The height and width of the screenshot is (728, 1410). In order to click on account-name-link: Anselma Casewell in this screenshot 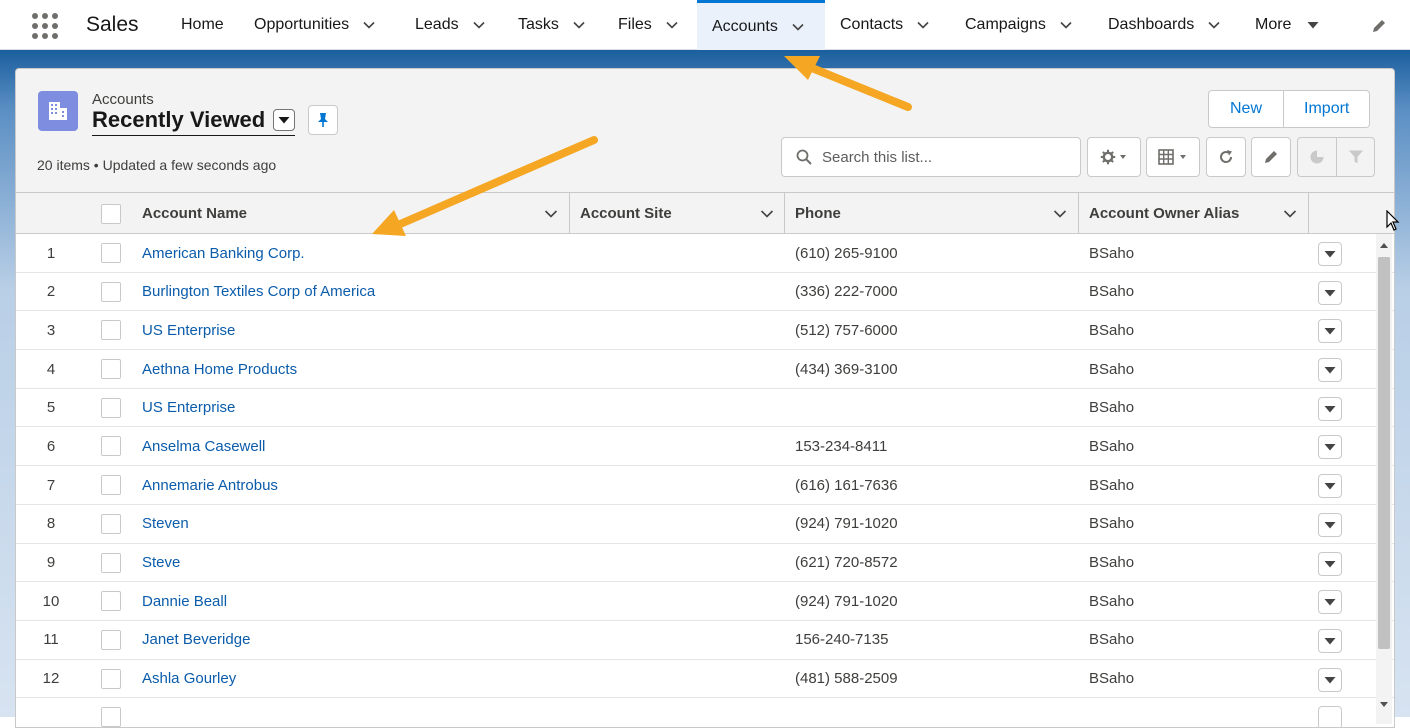, I will do `click(203, 446)`.